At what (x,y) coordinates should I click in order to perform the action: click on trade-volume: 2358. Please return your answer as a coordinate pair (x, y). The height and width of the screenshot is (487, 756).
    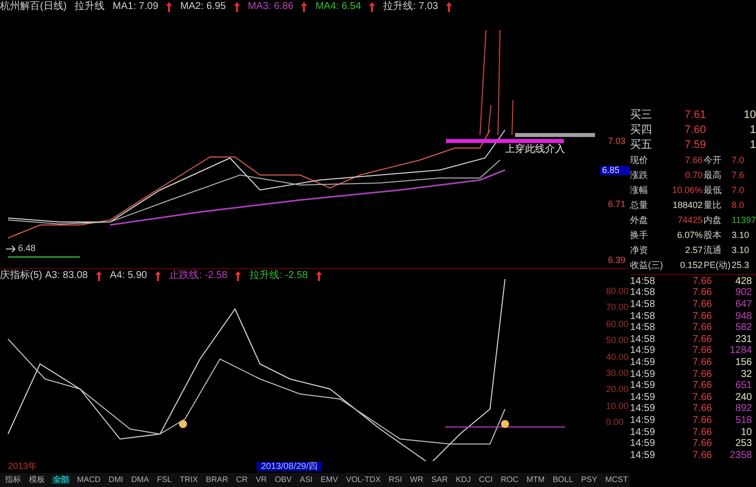
    Looking at the image, I should click on (740, 455).